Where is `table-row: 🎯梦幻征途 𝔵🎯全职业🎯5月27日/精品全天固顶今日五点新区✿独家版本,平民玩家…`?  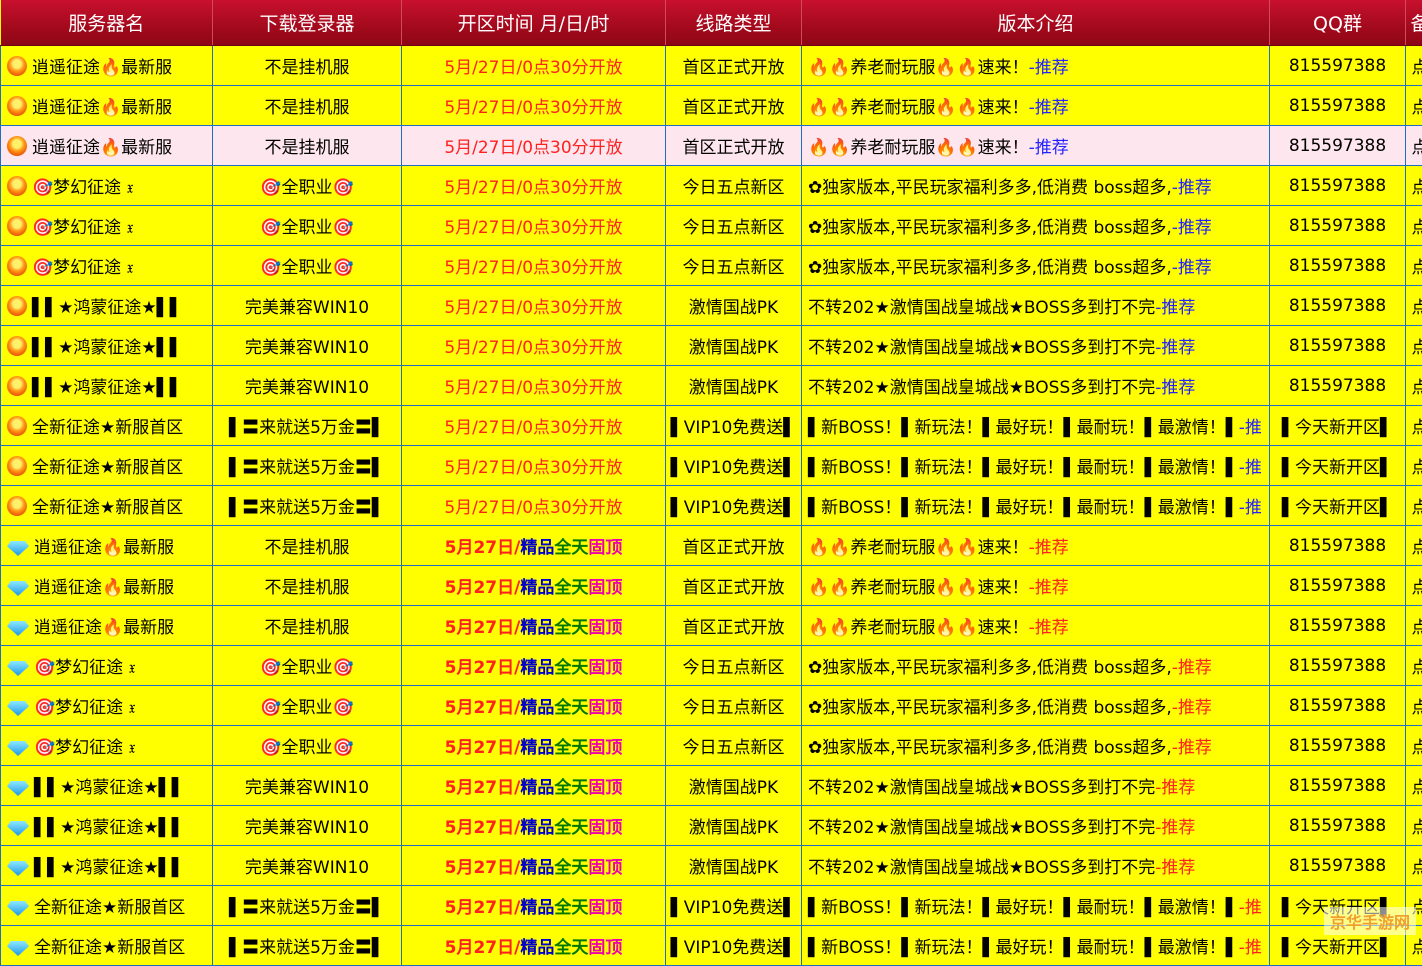 table-row: 🎯梦幻征途 𝔵🎯全职业🎯5月27日/精品全天固顶今日五点新区✿独家版本,平民玩家… is located at coordinates (711, 706).